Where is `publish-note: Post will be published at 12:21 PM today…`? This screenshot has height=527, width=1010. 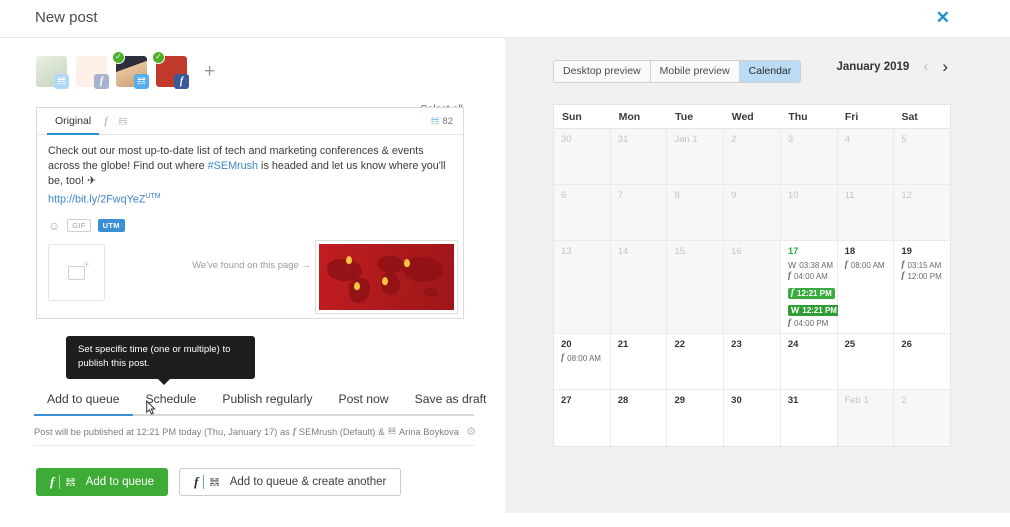
publish-note: Post will be published at 12:21 PM today… is located at coordinates (255, 435).